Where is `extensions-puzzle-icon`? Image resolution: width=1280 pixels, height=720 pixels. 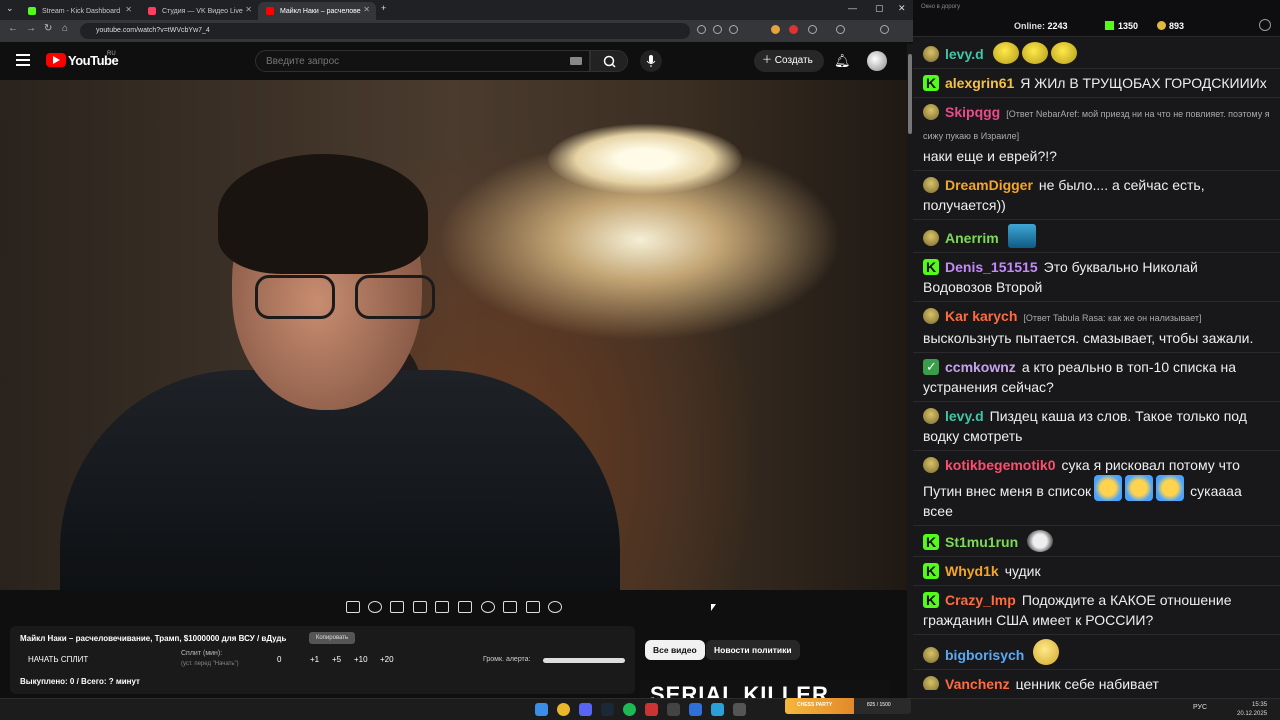 extensions-puzzle-icon is located at coordinates (812, 29).